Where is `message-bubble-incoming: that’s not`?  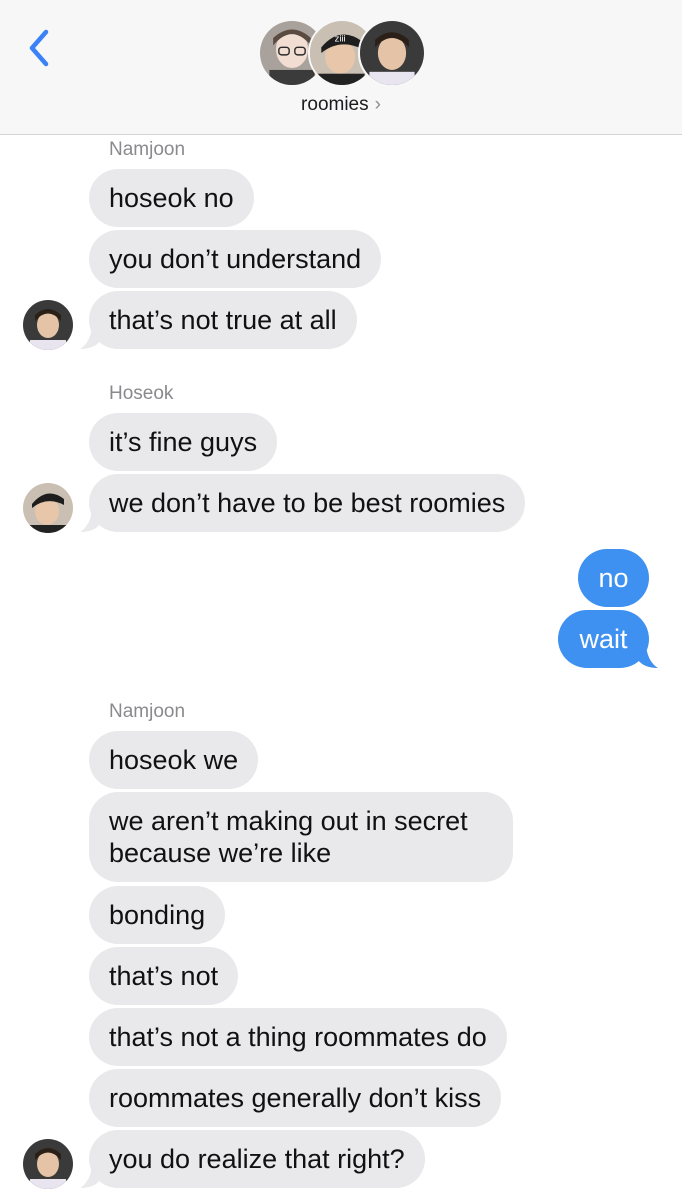
message-bubble-incoming: that’s not is located at coordinates (164, 976).